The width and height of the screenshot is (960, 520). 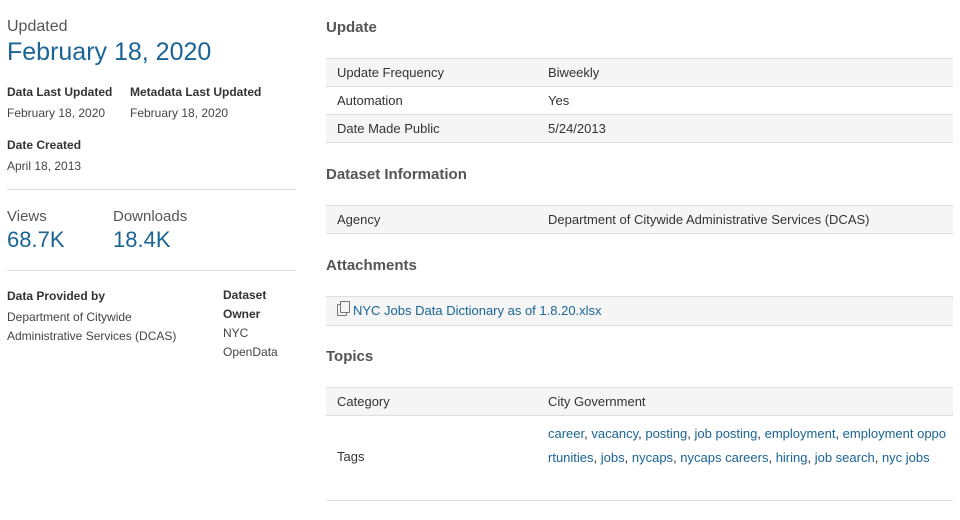 What do you see at coordinates (800, 433) in the screenshot?
I see `tag-link: employment` at bounding box center [800, 433].